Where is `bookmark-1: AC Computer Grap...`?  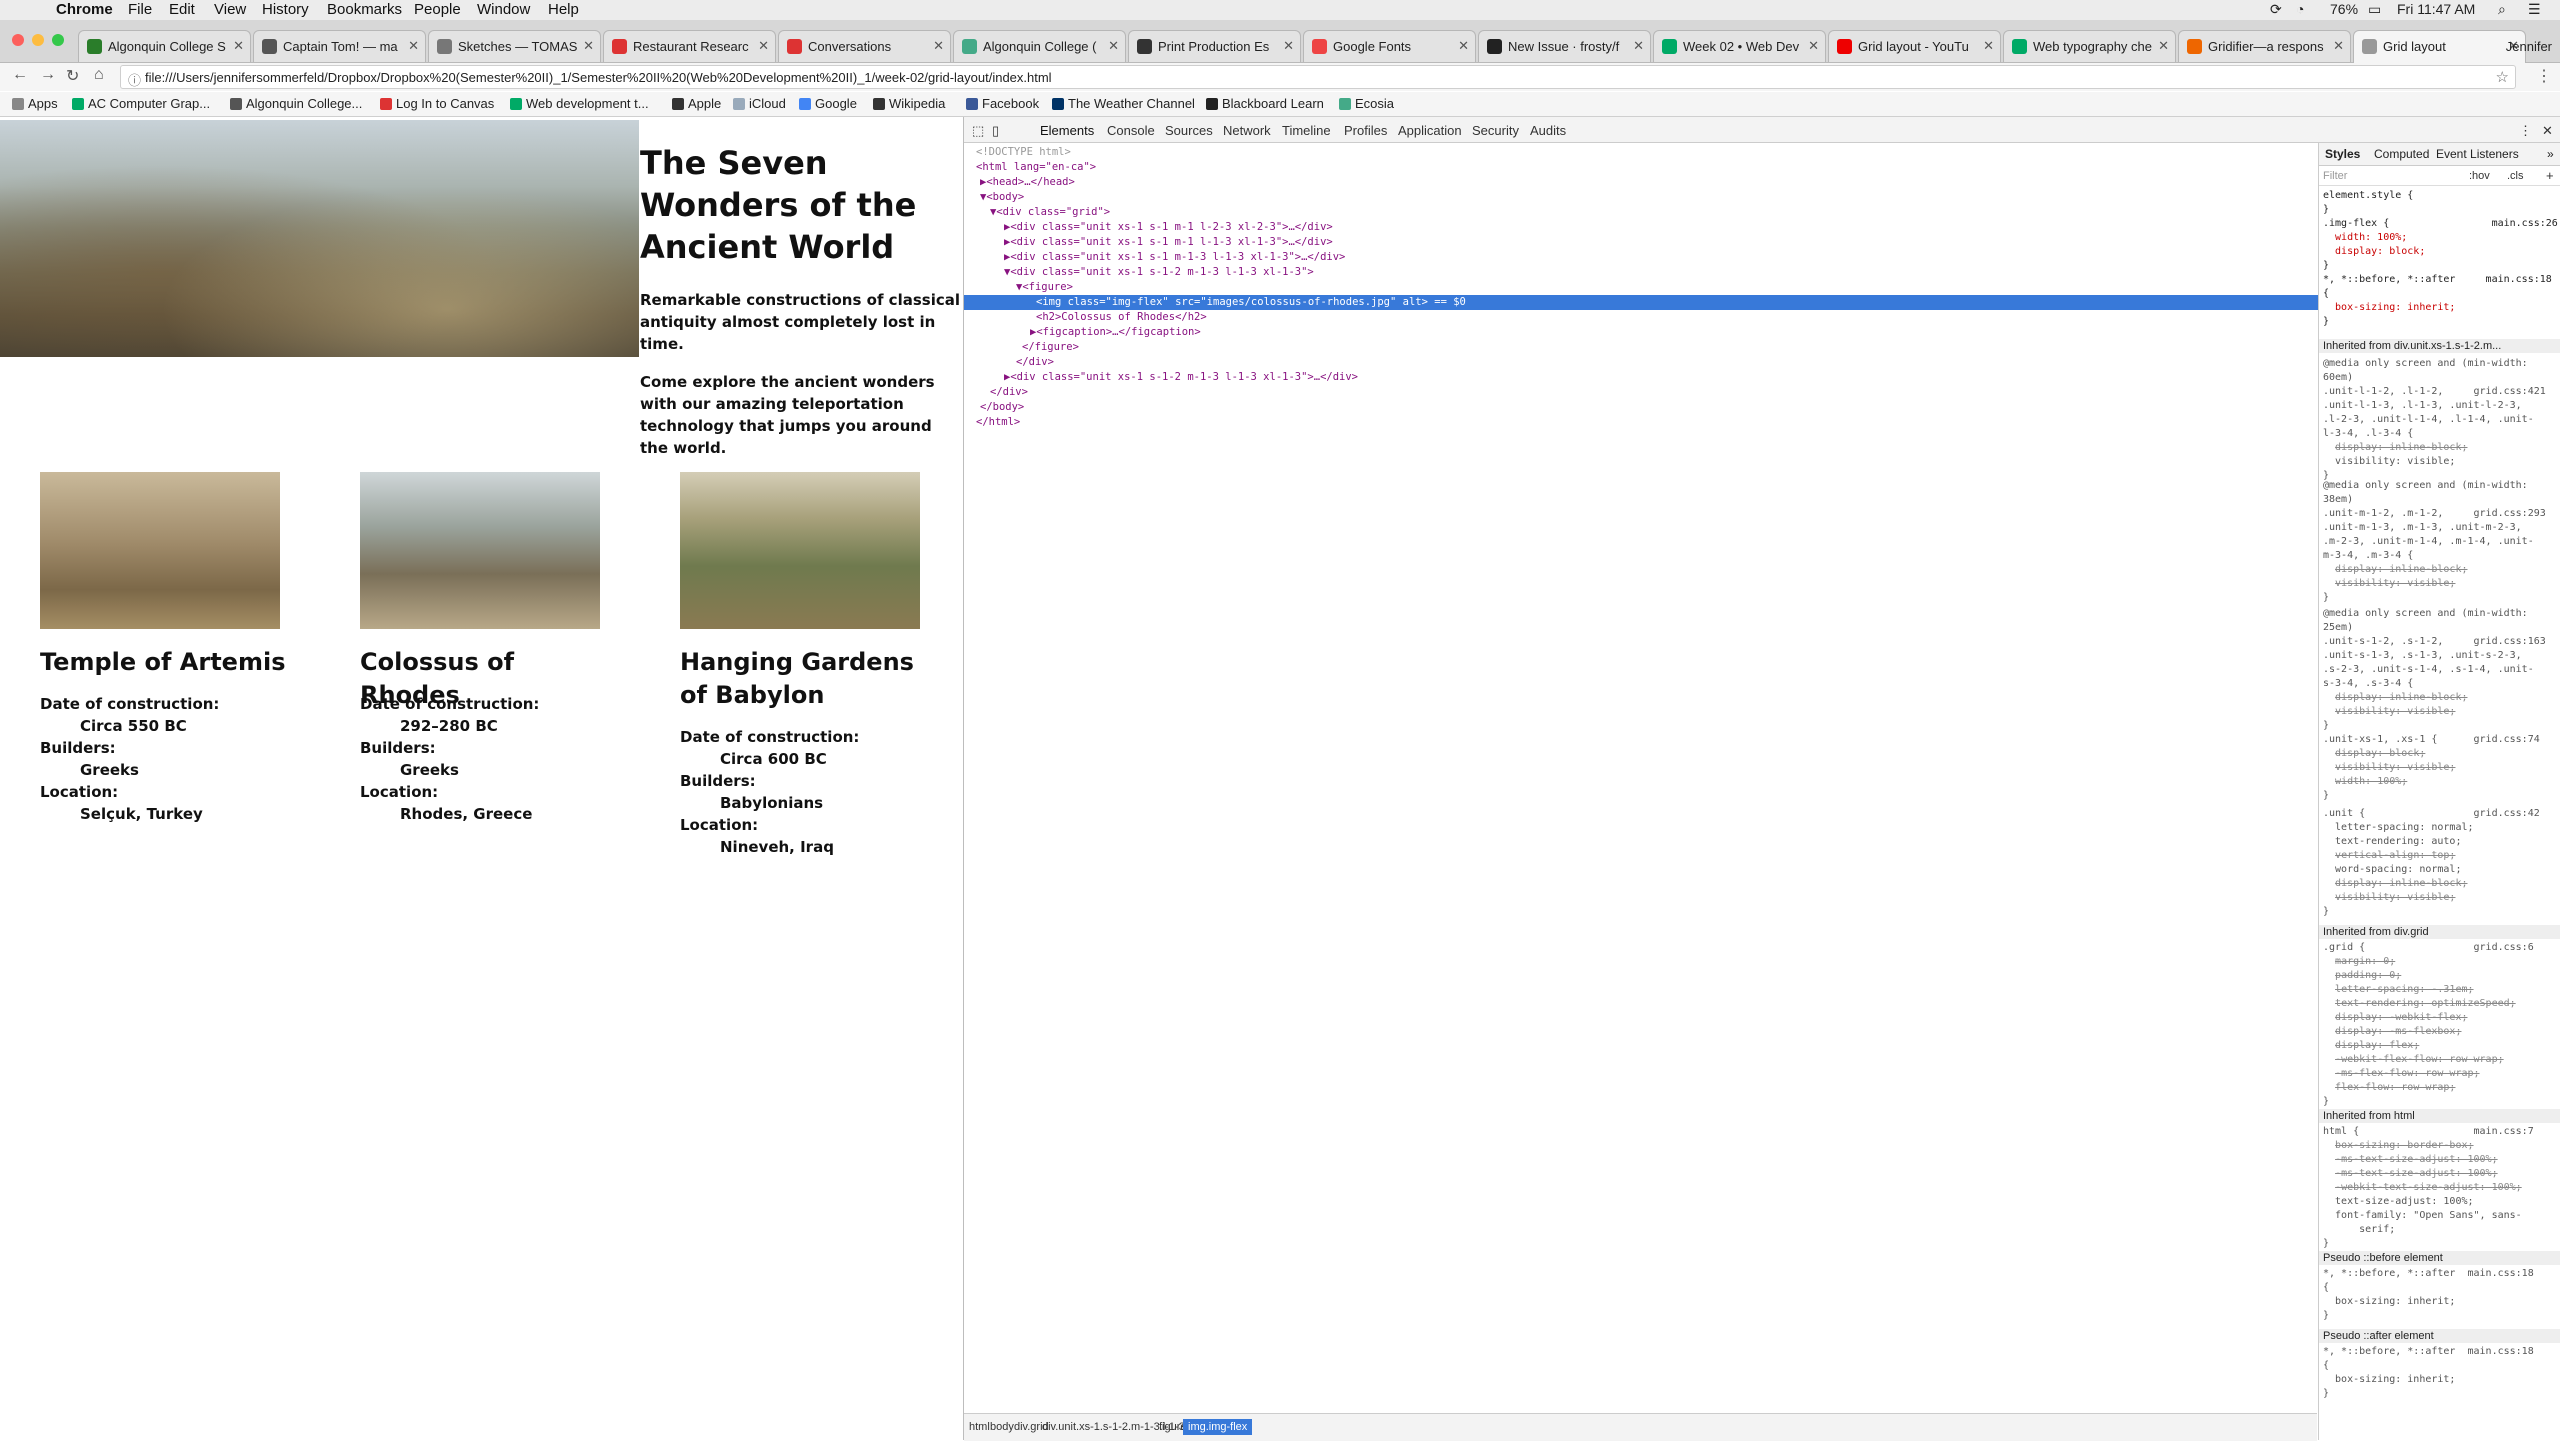 bookmark-1: AC Computer Grap... is located at coordinates (141, 103).